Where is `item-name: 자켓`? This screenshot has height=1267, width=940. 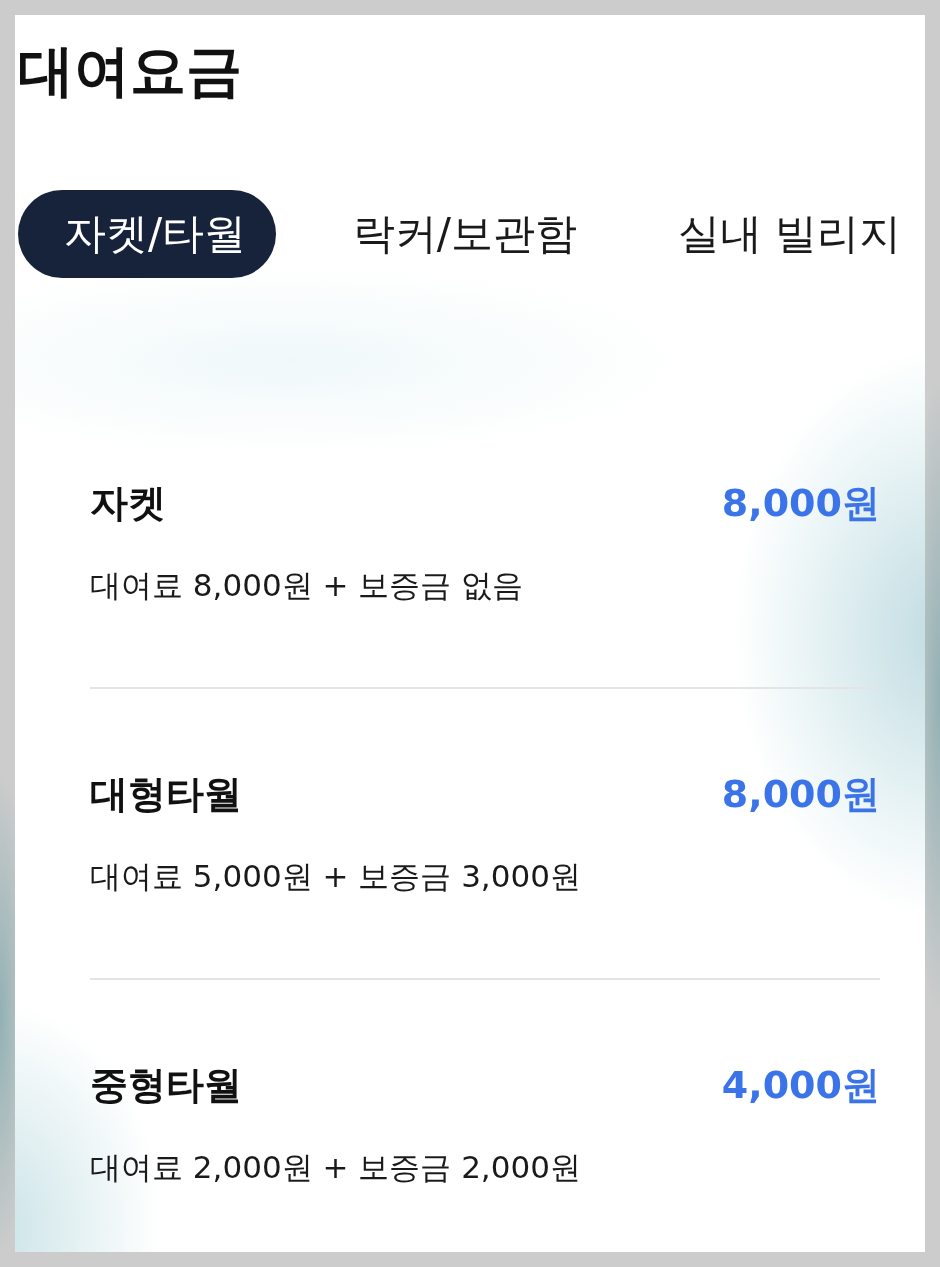
item-name: 자켓 is located at coordinates (128, 503).